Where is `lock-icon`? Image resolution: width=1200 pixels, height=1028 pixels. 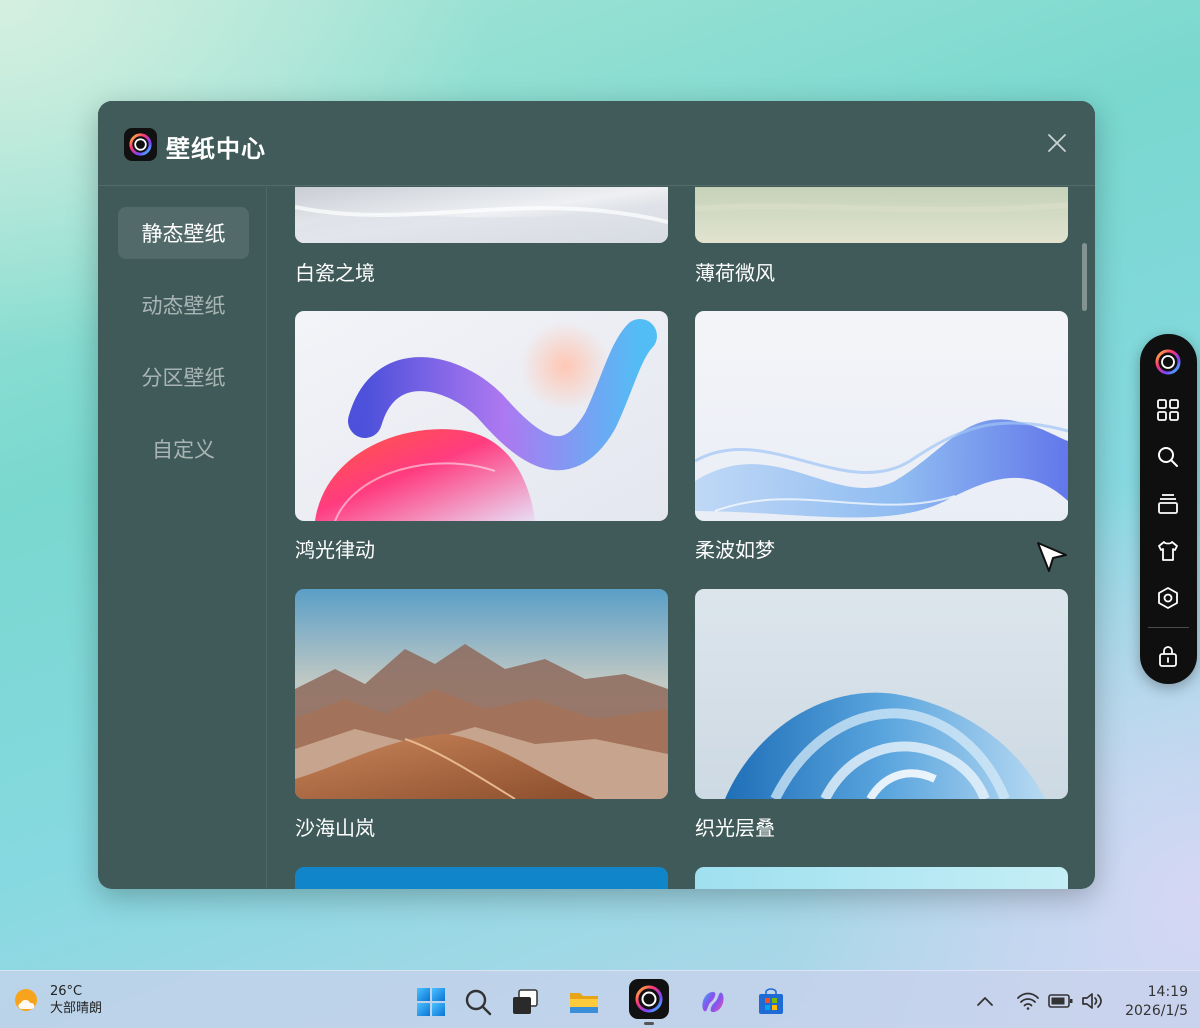
lock-icon is located at coordinates (1168, 656).